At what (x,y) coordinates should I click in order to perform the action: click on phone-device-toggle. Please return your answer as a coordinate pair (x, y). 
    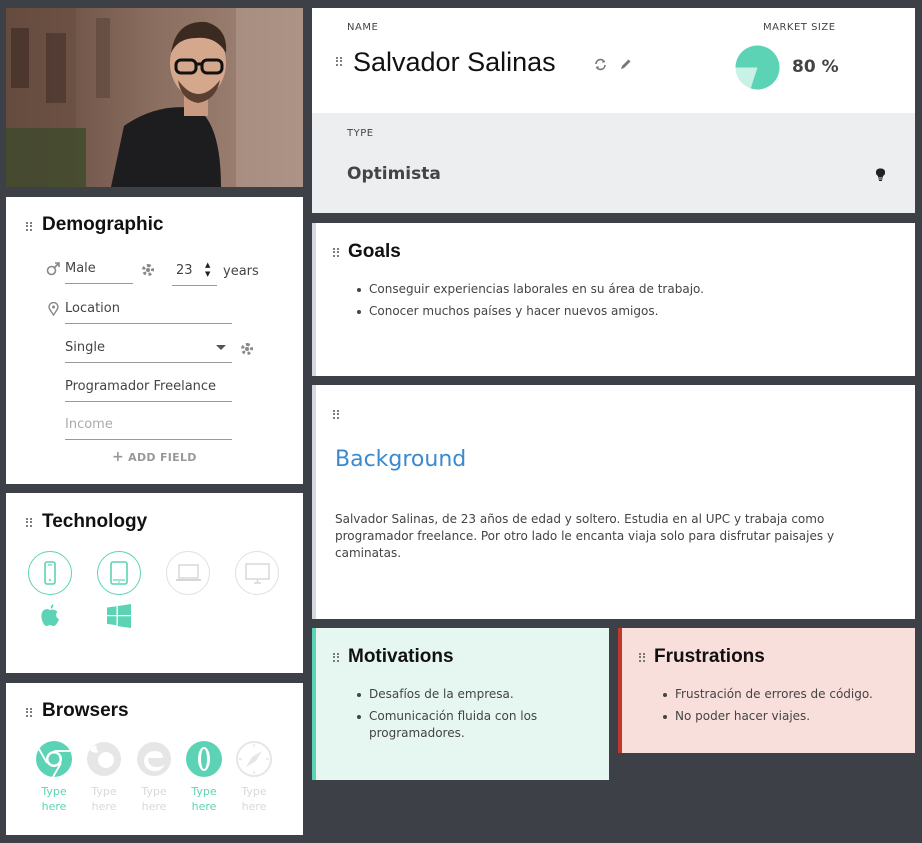
    Looking at the image, I should click on (50, 573).